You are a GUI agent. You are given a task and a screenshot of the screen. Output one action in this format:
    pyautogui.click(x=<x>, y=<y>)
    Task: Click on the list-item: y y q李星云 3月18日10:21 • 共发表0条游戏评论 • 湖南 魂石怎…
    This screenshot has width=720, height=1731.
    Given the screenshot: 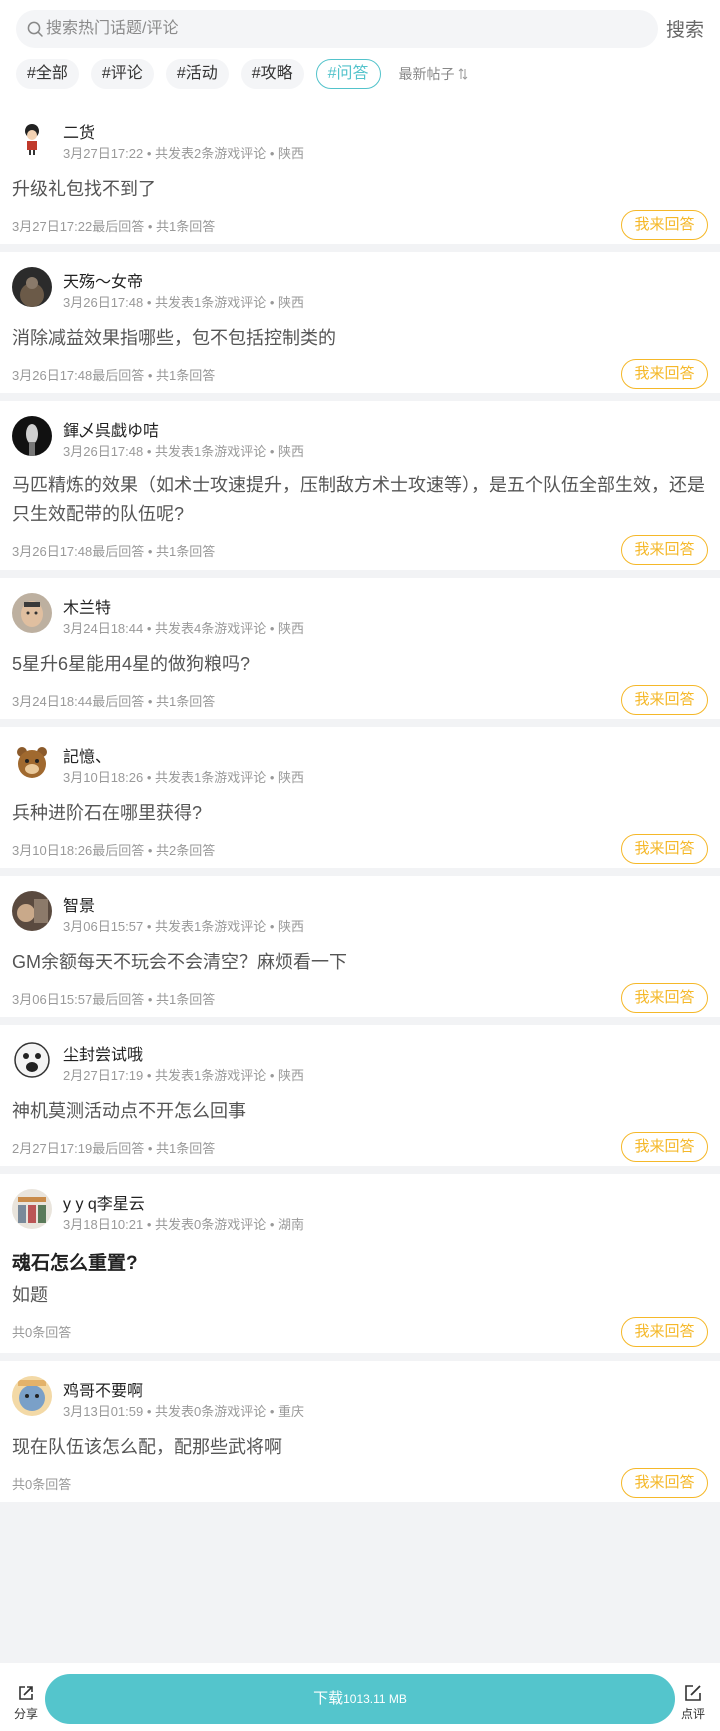 What is the action you would take?
    pyautogui.click(x=360, y=1263)
    